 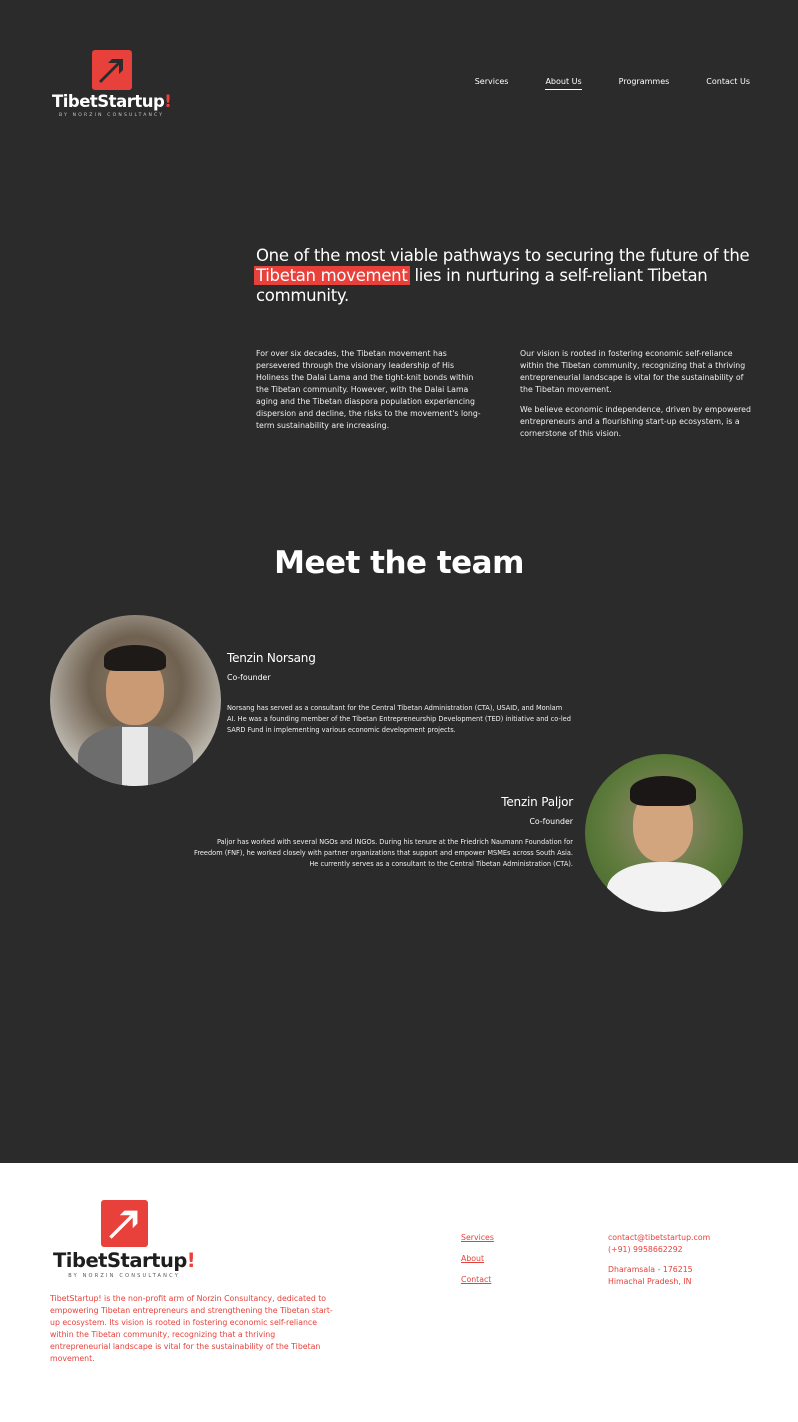 I want to click on footer-address-line1: Dharamsala - 176215, so click(x=650, y=1269).